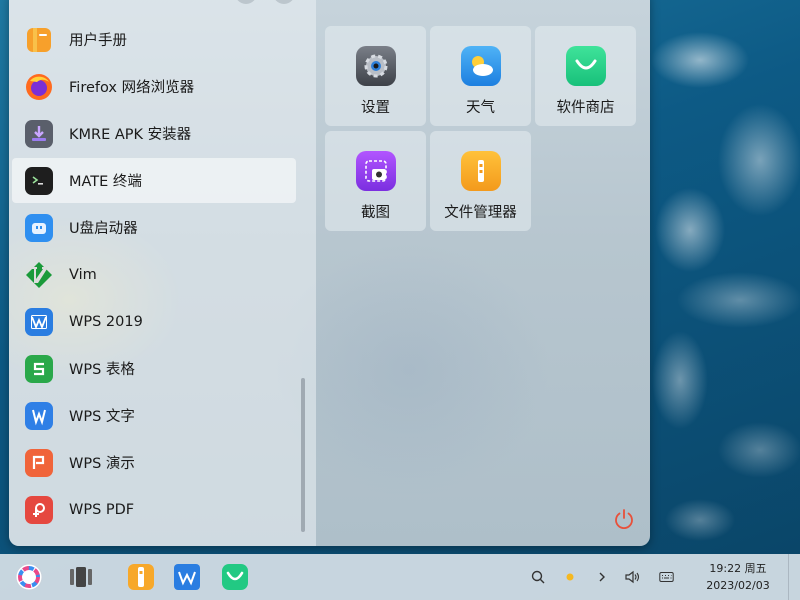  What do you see at coordinates (375, 213) in the screenshot?
I see `tile-label: 截图` at bounding box center [375, 213].